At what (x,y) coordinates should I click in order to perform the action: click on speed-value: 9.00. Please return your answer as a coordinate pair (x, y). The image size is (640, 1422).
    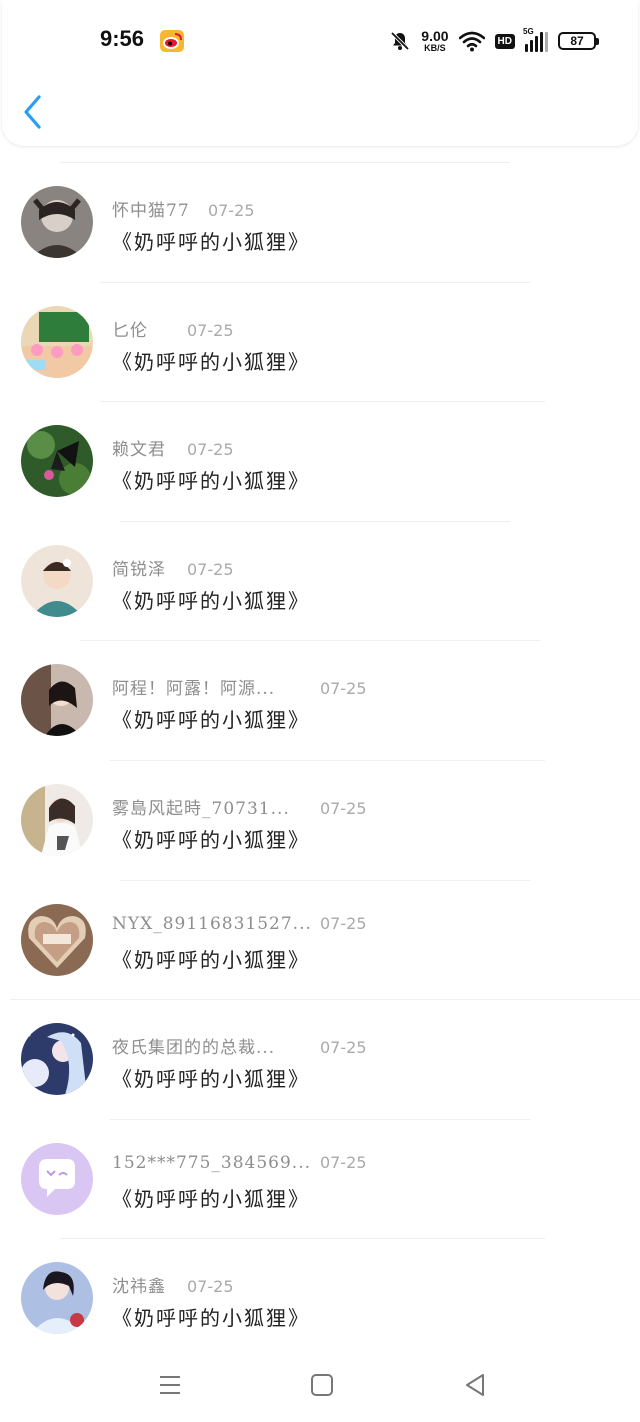
    Looking at the image, I should click on (435, 36).